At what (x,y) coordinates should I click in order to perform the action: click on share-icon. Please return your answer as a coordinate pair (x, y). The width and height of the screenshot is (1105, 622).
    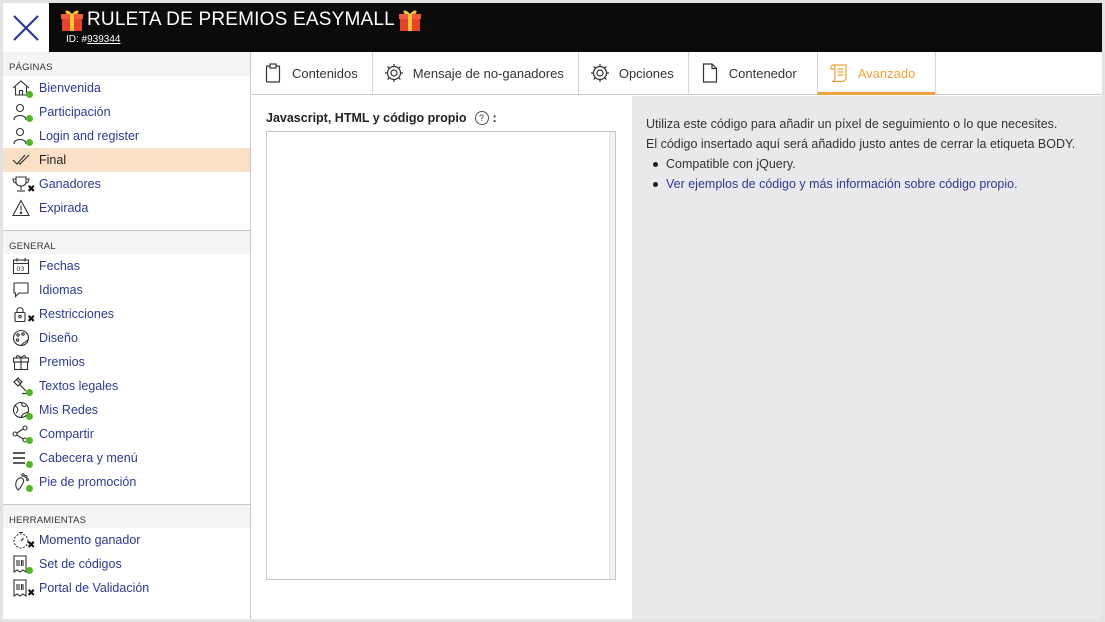
    Looking at the image, I should click on (23, 434).